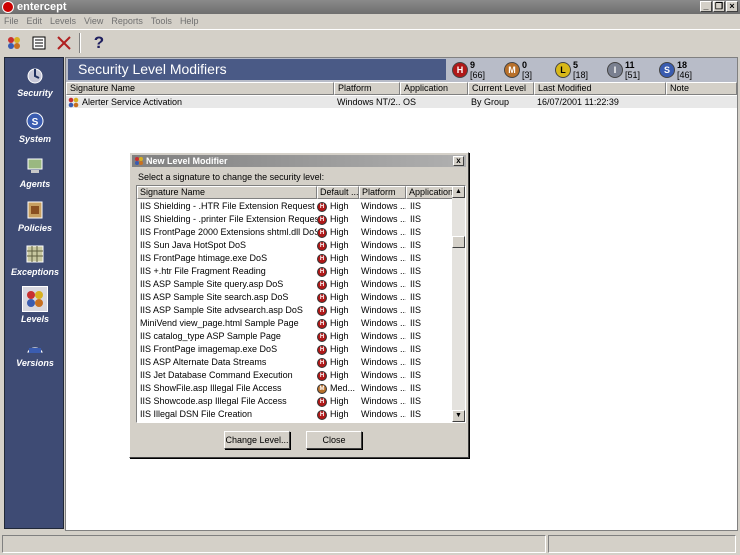  I want to click on dialog-title-bar: New Level Modifier x, so click(299, 161).